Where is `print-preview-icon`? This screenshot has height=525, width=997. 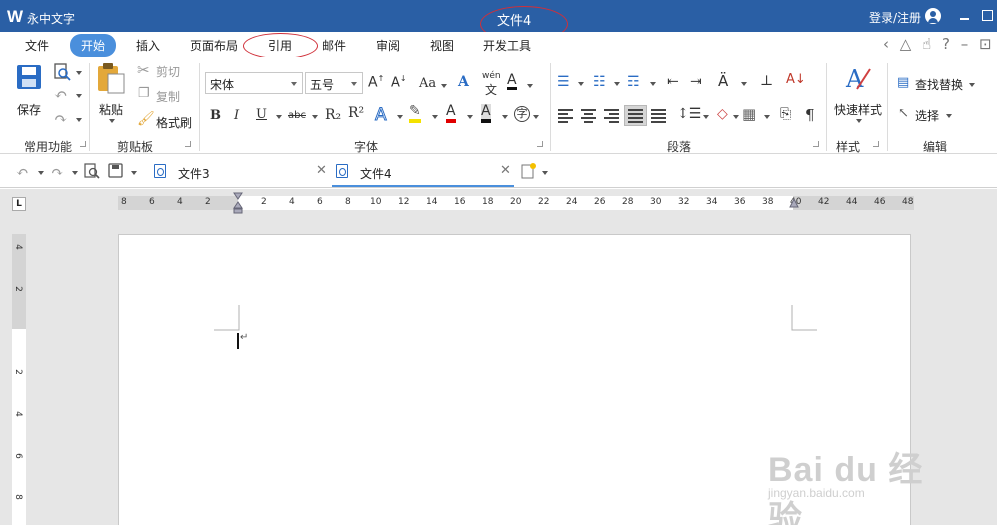
print-preview-icon is located at coordinates (62, 72).